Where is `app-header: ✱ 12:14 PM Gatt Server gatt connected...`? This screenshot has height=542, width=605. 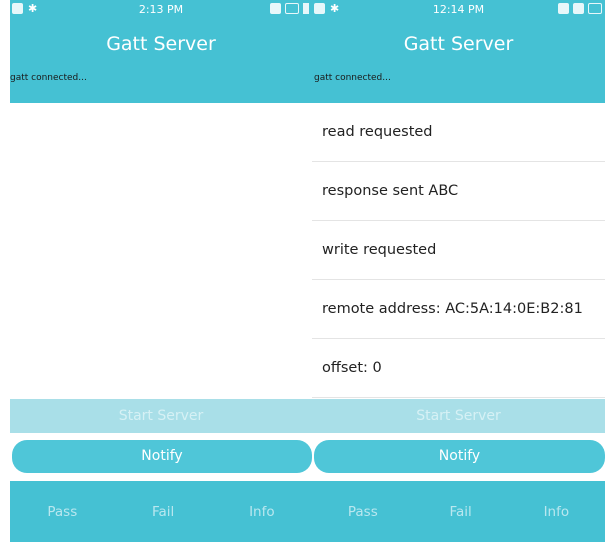 app-header: ✱ 12:14 PM Gatt Server gatt connected... is located at coordinates (458, 51).